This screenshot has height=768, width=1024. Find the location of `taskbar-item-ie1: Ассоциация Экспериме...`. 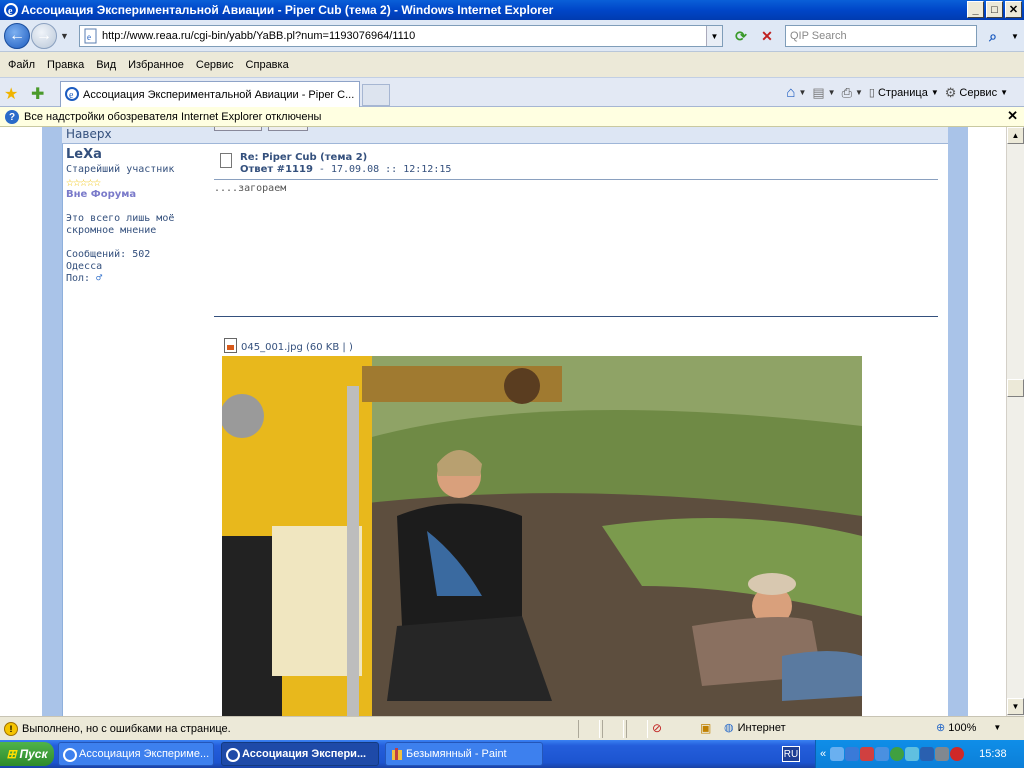

taskbar-item-ie1: Ассоциация Экспериме... is located at coordinates (136, 754).